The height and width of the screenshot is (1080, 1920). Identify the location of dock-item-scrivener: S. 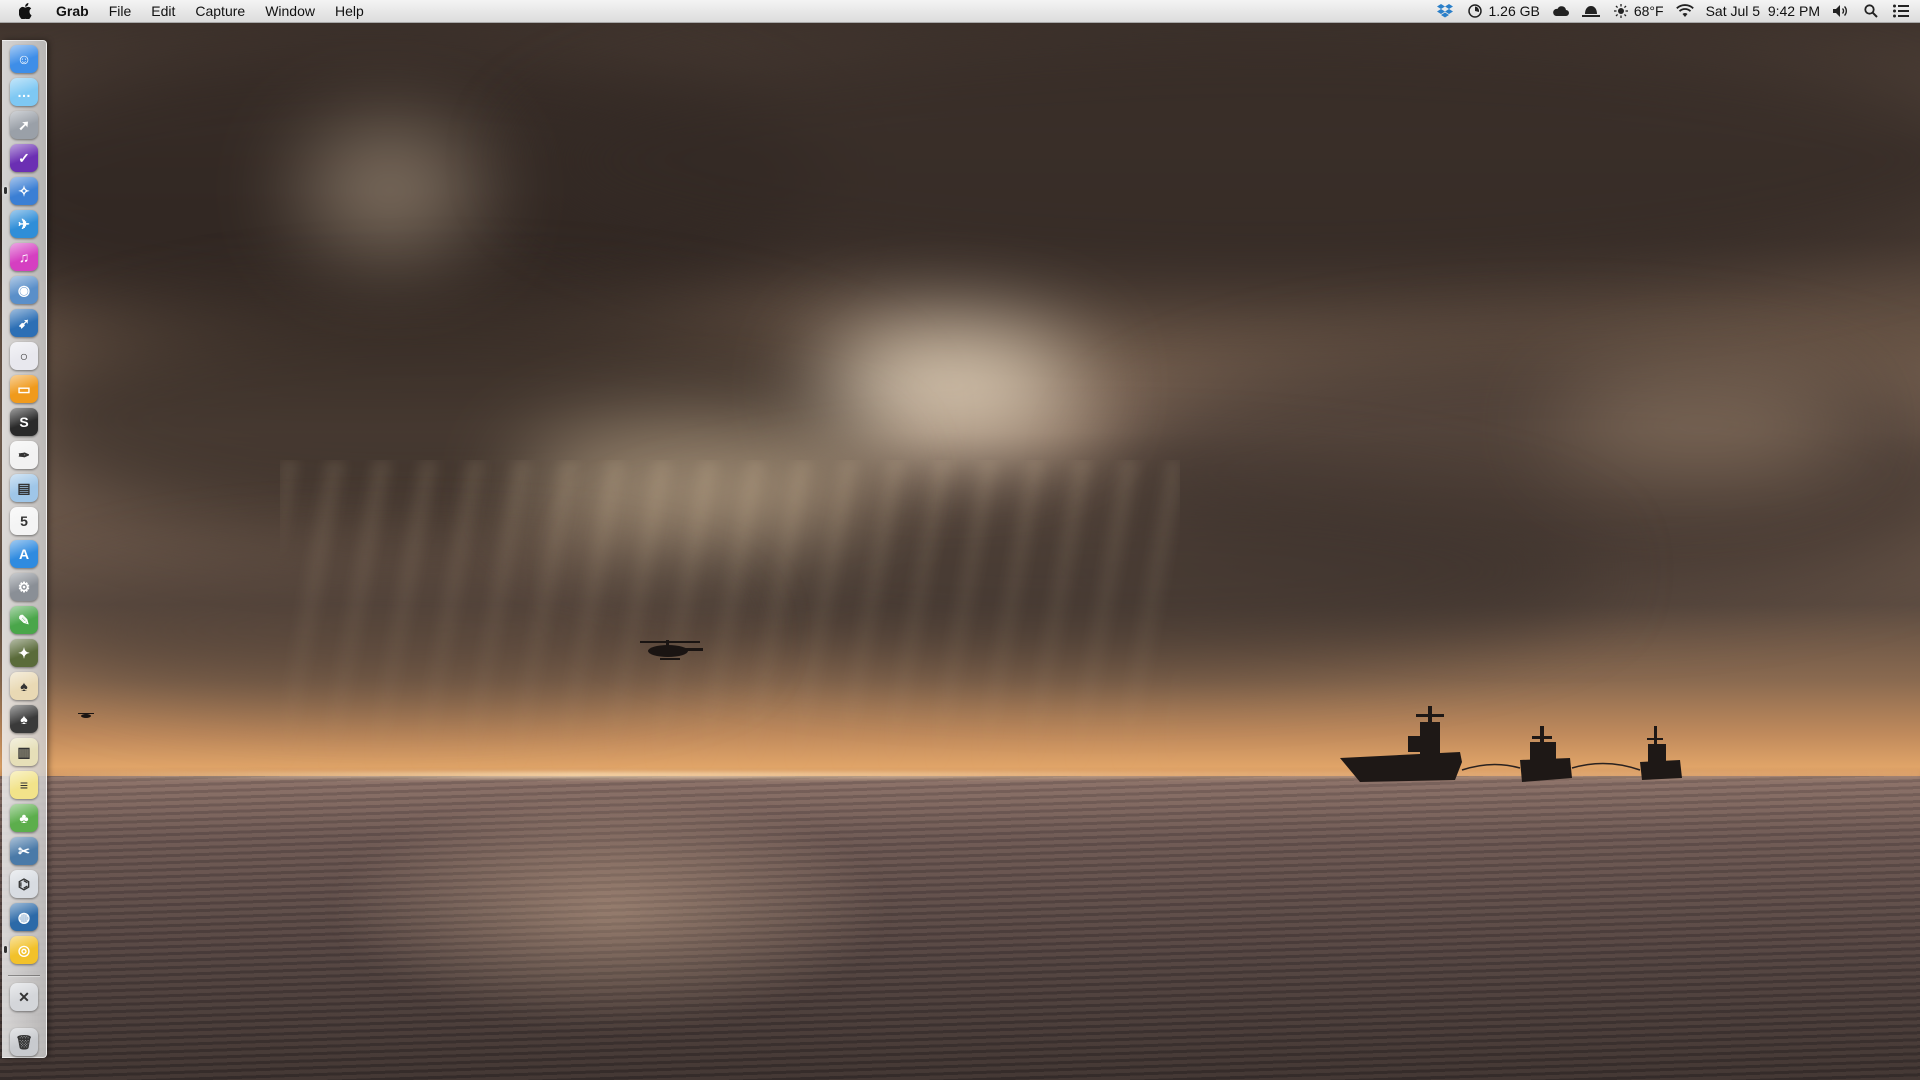
(24, 422).